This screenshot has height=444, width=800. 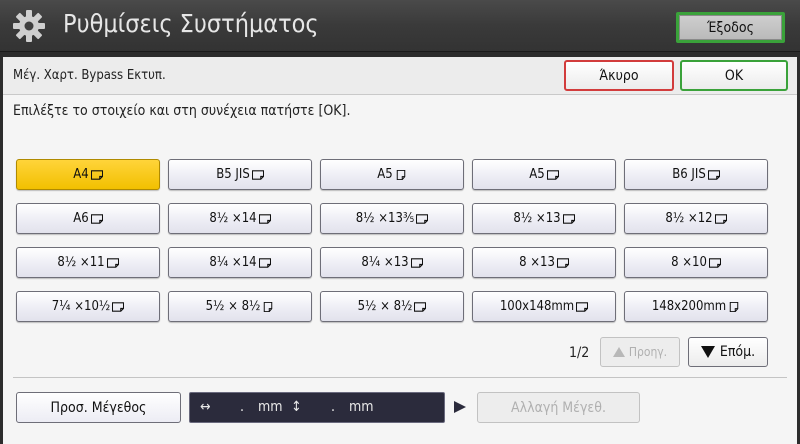 I want to click on change-size-button: Αλλαγή Μέγεθ., so click(x=558, y=407).